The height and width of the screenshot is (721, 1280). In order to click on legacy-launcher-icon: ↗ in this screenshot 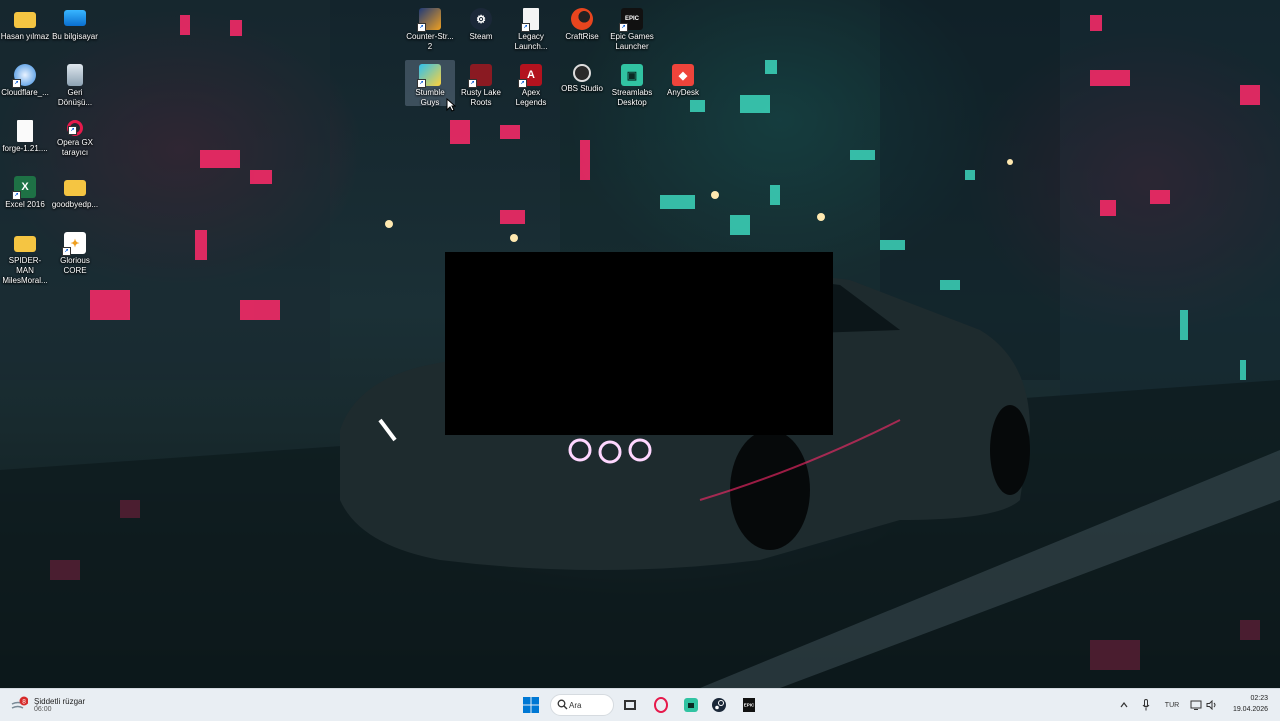, I will do `click(530, 20)`.